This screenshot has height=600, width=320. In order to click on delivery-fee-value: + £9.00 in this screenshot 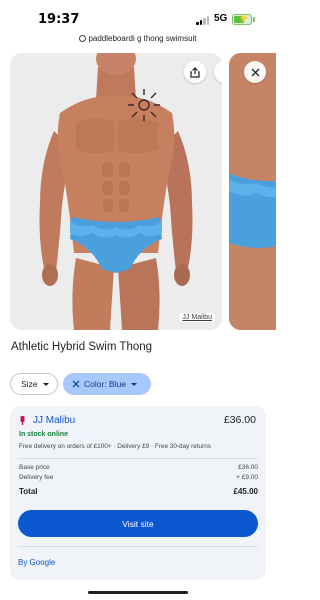, I will do `click(247, 477)`.